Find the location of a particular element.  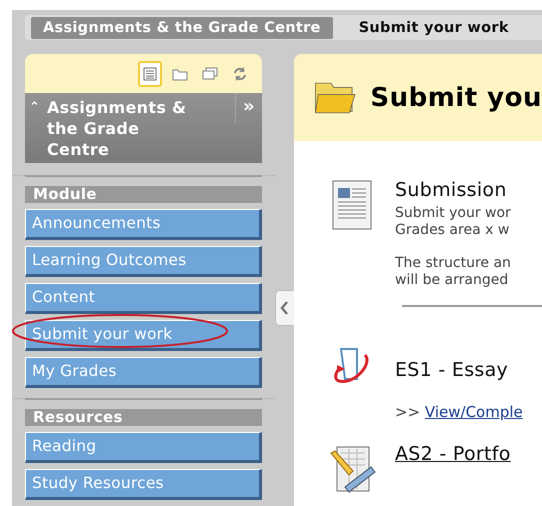

menu-item: Content is located at coordinates (143, 298).